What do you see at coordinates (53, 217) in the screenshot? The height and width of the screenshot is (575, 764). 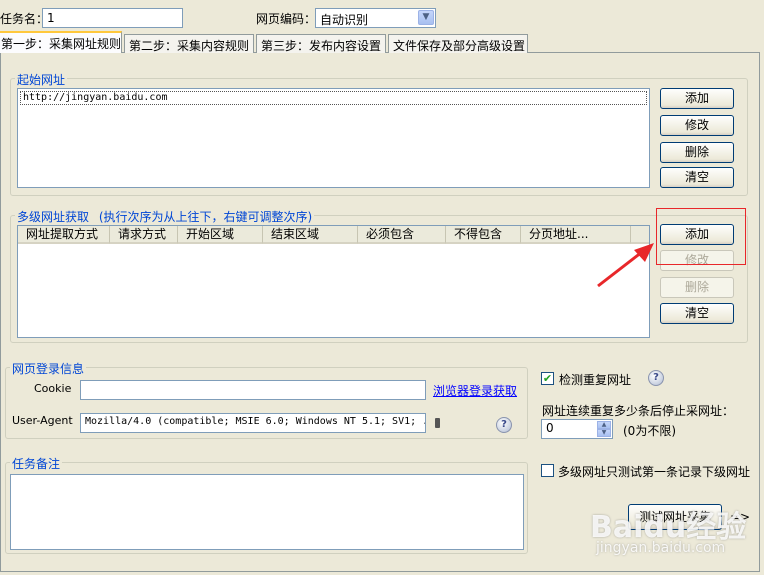 I see `multi-level-title: 多级网址获取` at bounding box center [53, 217].